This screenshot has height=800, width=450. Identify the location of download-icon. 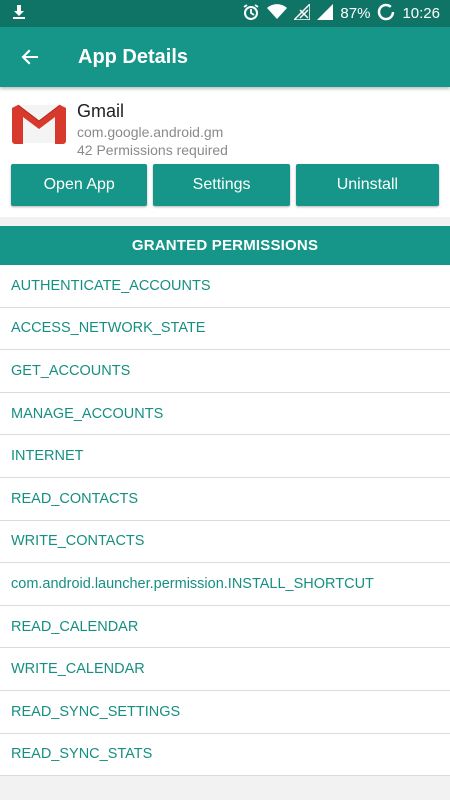
(19, 14).